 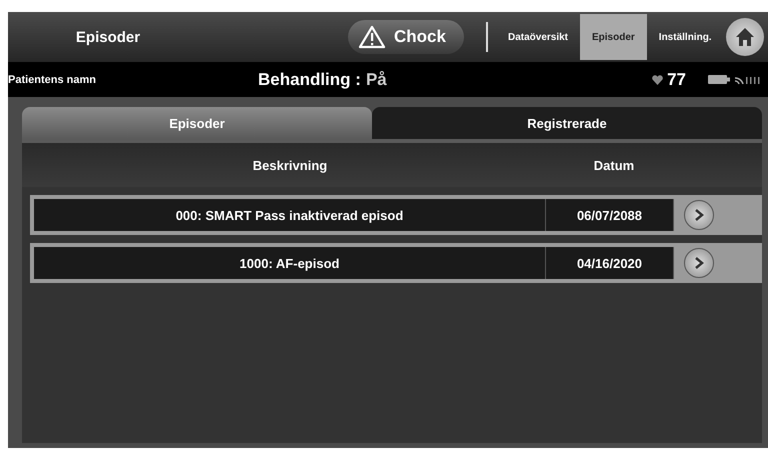 I want to click on heart-icon, so click(x=658, y=79).